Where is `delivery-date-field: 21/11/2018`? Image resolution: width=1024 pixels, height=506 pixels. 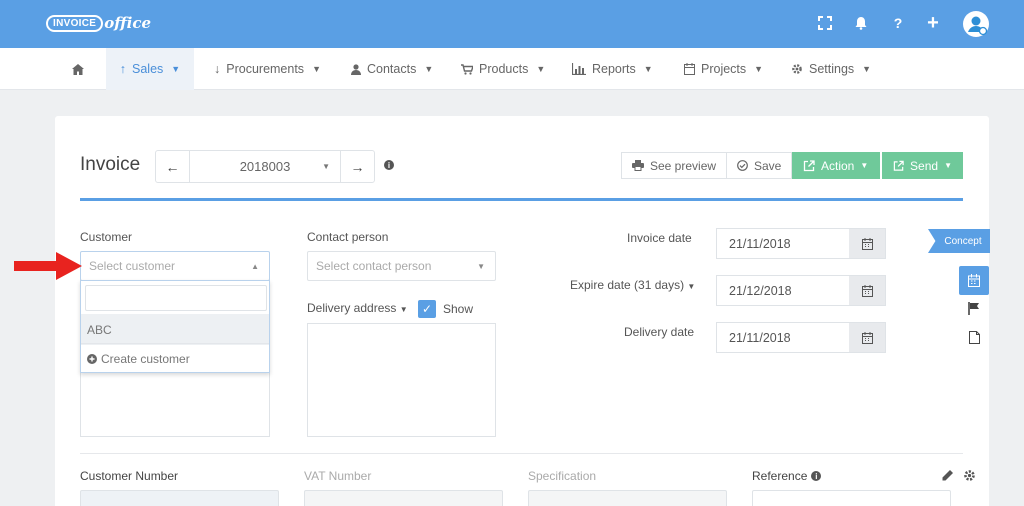
delivery-date-field: 21/11/2018 is located at coordinates (801, 337).